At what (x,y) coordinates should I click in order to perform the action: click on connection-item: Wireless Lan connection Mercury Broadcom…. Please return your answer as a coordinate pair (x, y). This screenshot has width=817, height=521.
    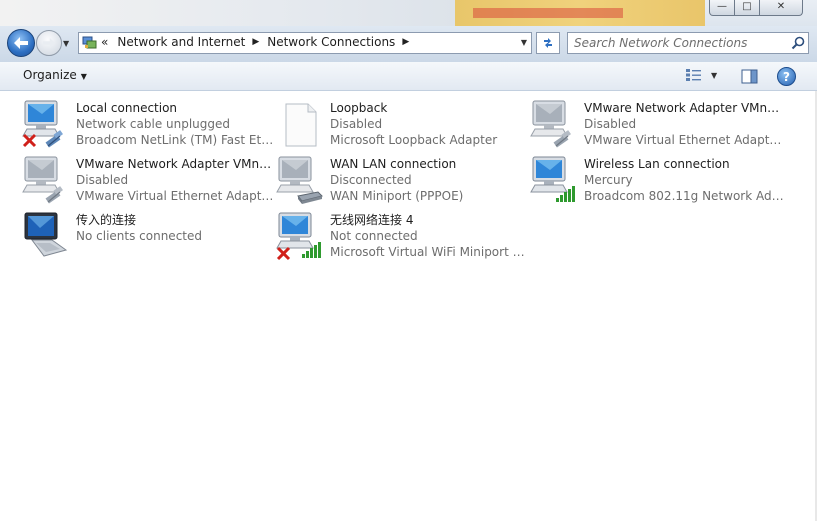
    Looking at the image, I should click on (657, 183).